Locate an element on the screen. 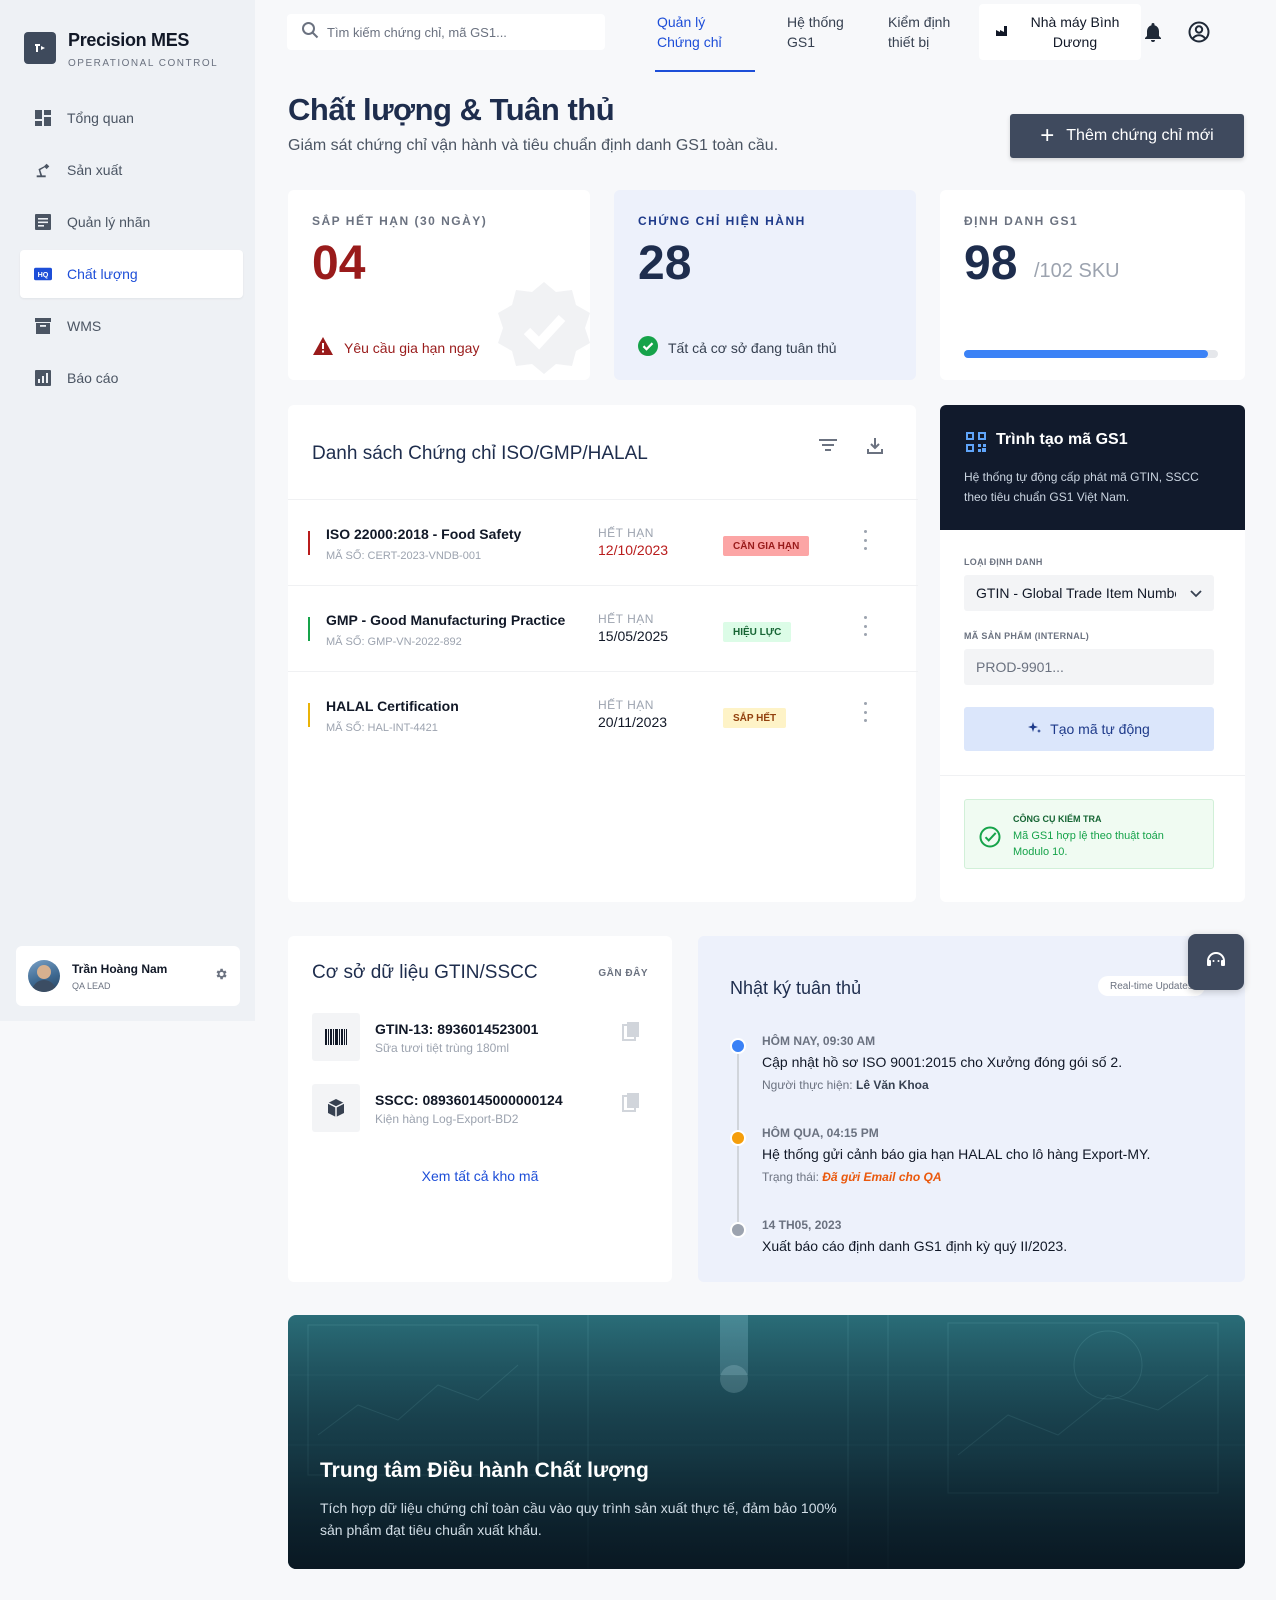 The width and height of the screenshot is (1276, 1600). brand-subtitle: OPERATIONAL CONTROL is located at coordinates (143, 63).